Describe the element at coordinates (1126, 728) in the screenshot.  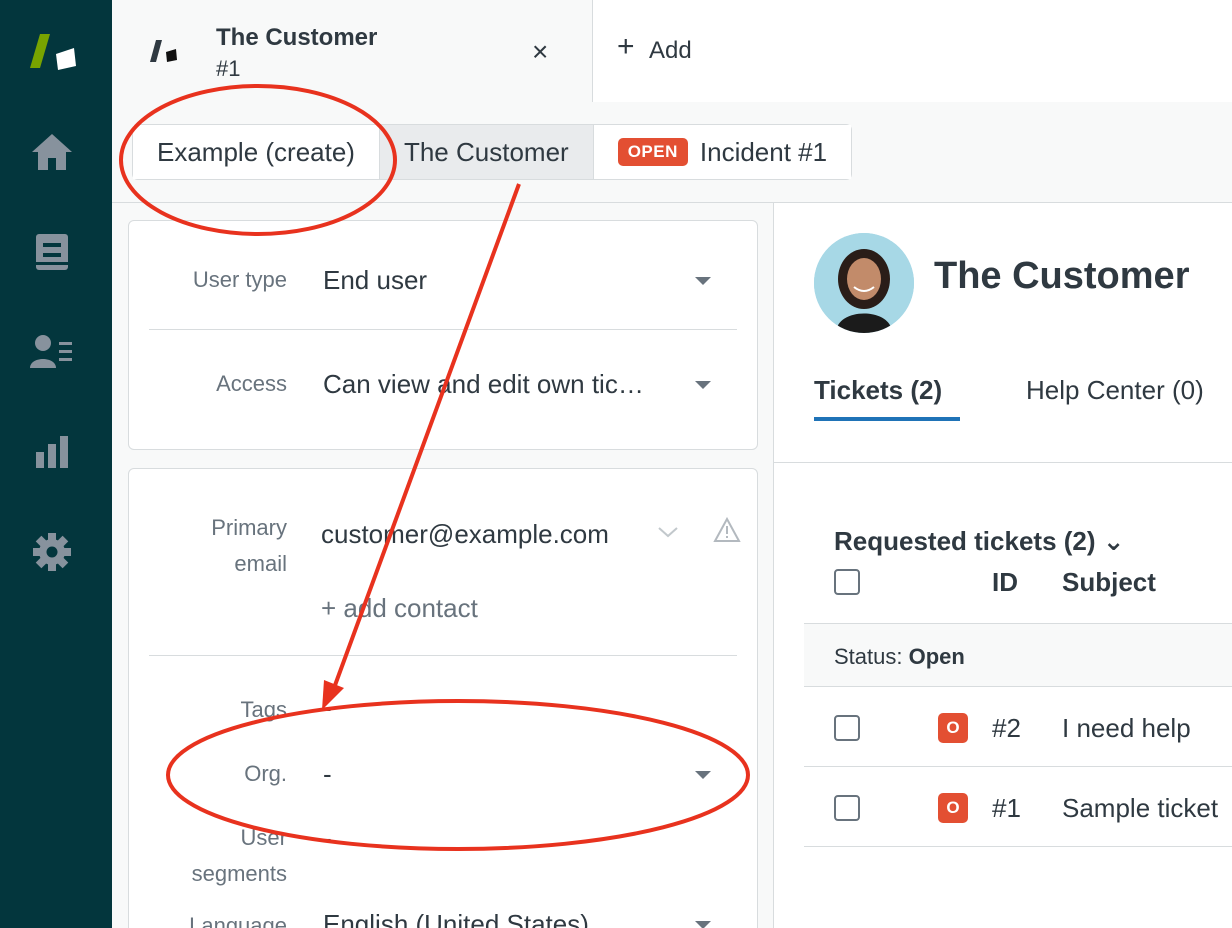
I see `ticket-subject: I need help` at that location.